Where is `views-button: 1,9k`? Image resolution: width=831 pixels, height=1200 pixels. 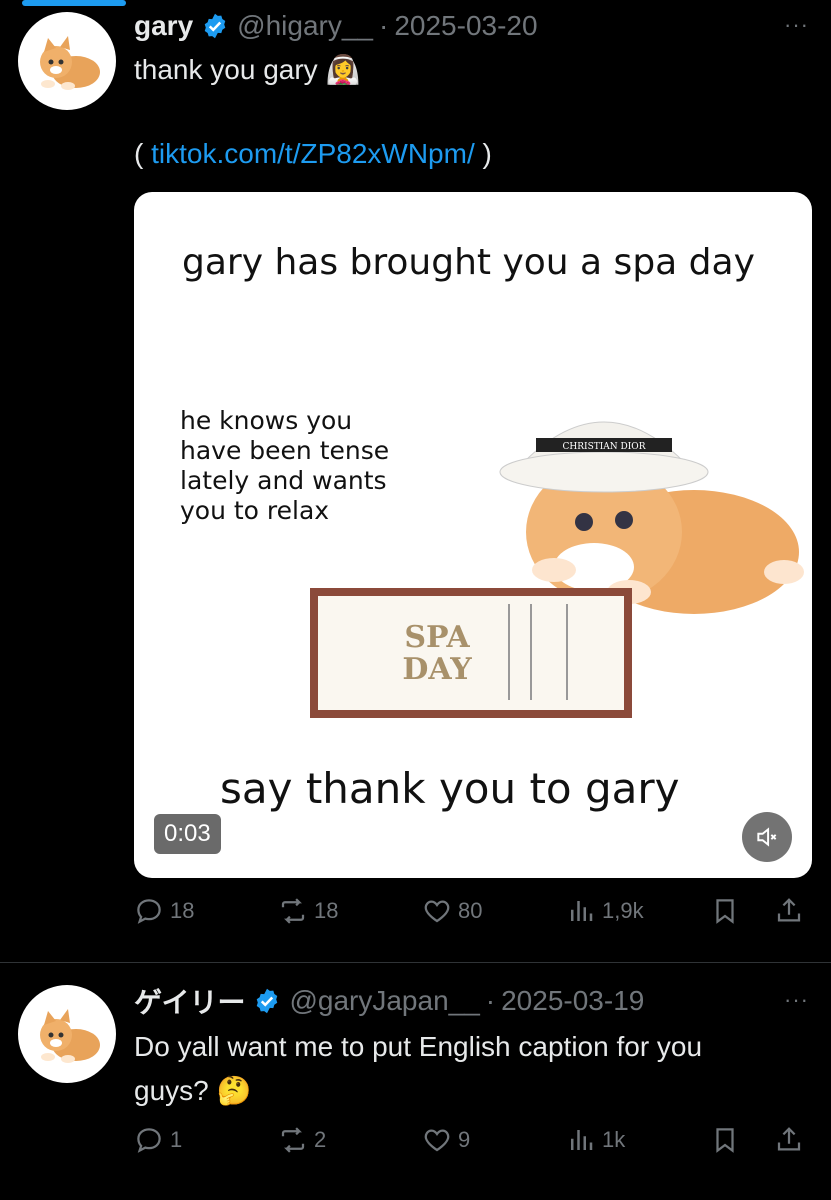 views-button: 1,9k is located at coordinates (605, 911).